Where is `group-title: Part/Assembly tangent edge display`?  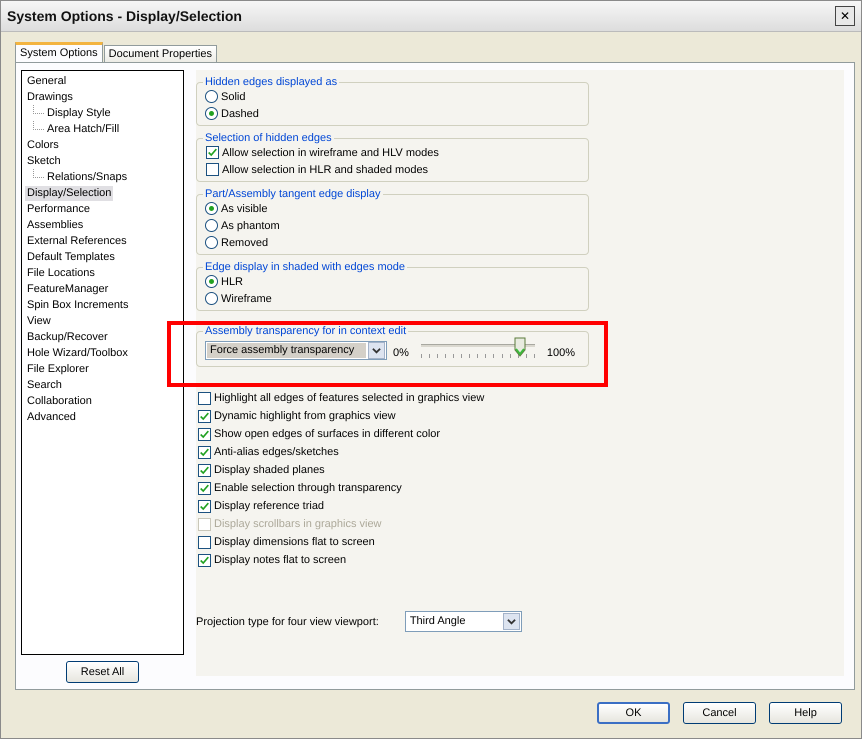
group-title: Part/Assembly tangent edge display is located at coordinates (293, 194).